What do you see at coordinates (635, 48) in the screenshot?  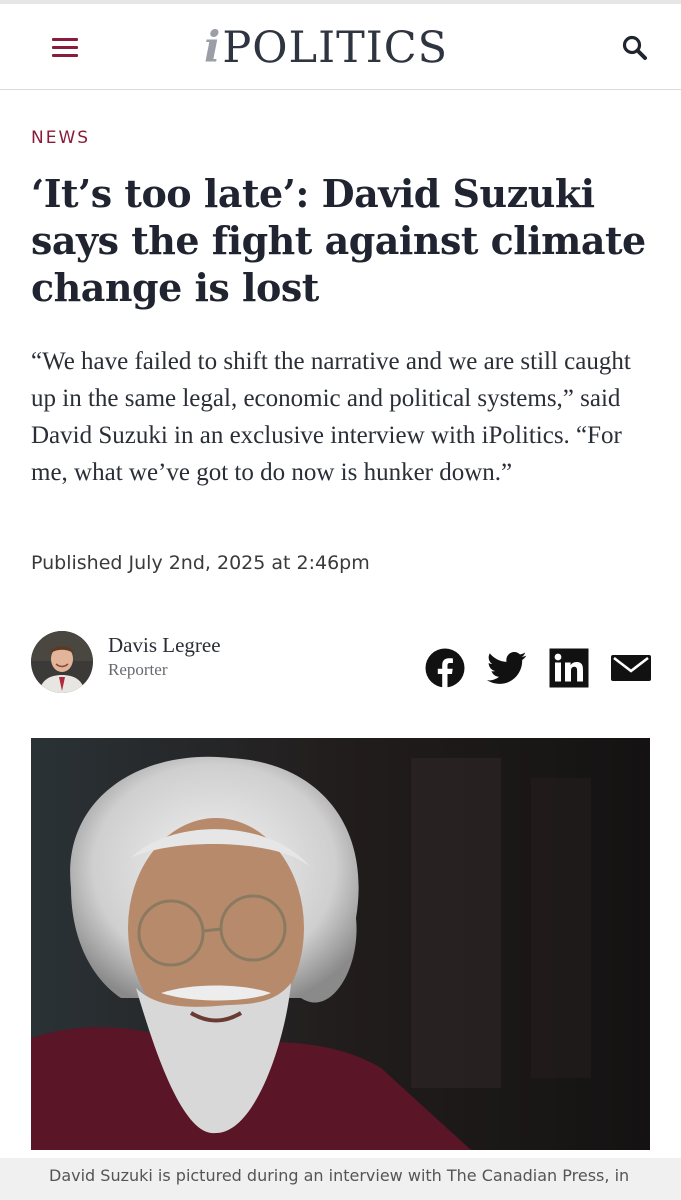 I see `search-icon` at bounding box center [635, 48].